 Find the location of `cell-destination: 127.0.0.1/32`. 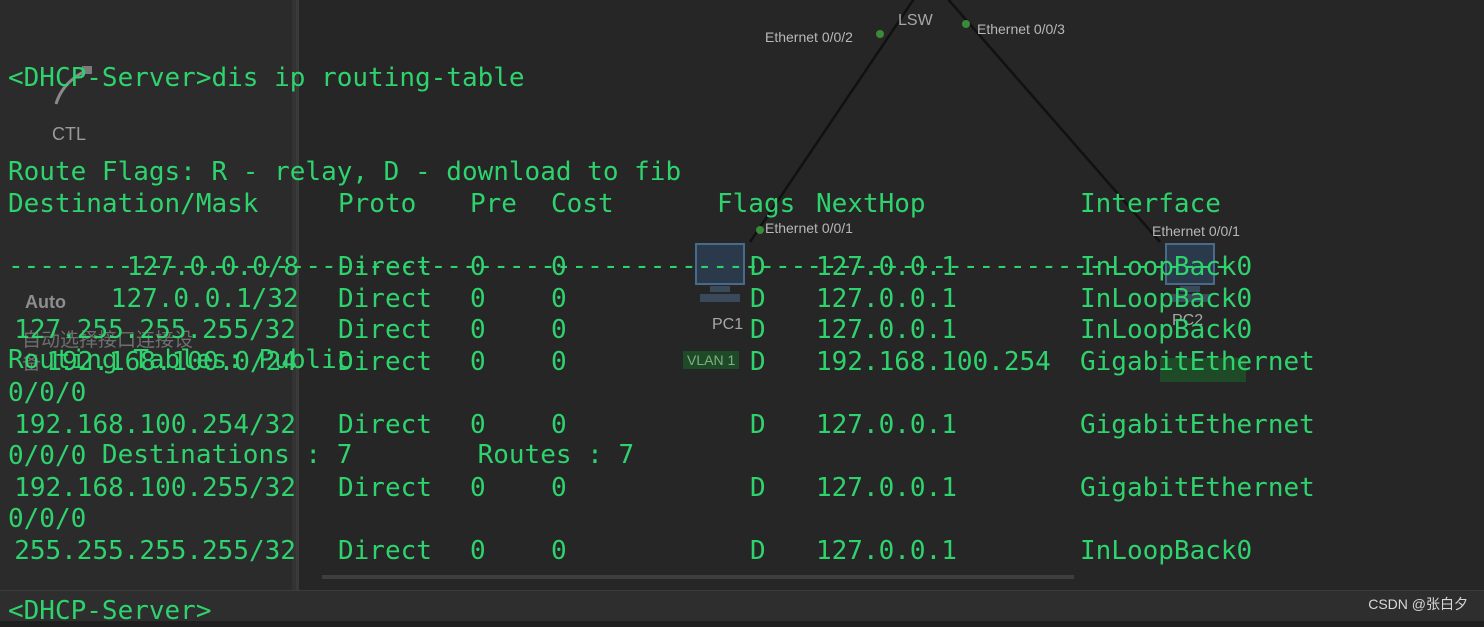

cell-destination: 127.0.0.1/32 is located at coordinates (204, 299).